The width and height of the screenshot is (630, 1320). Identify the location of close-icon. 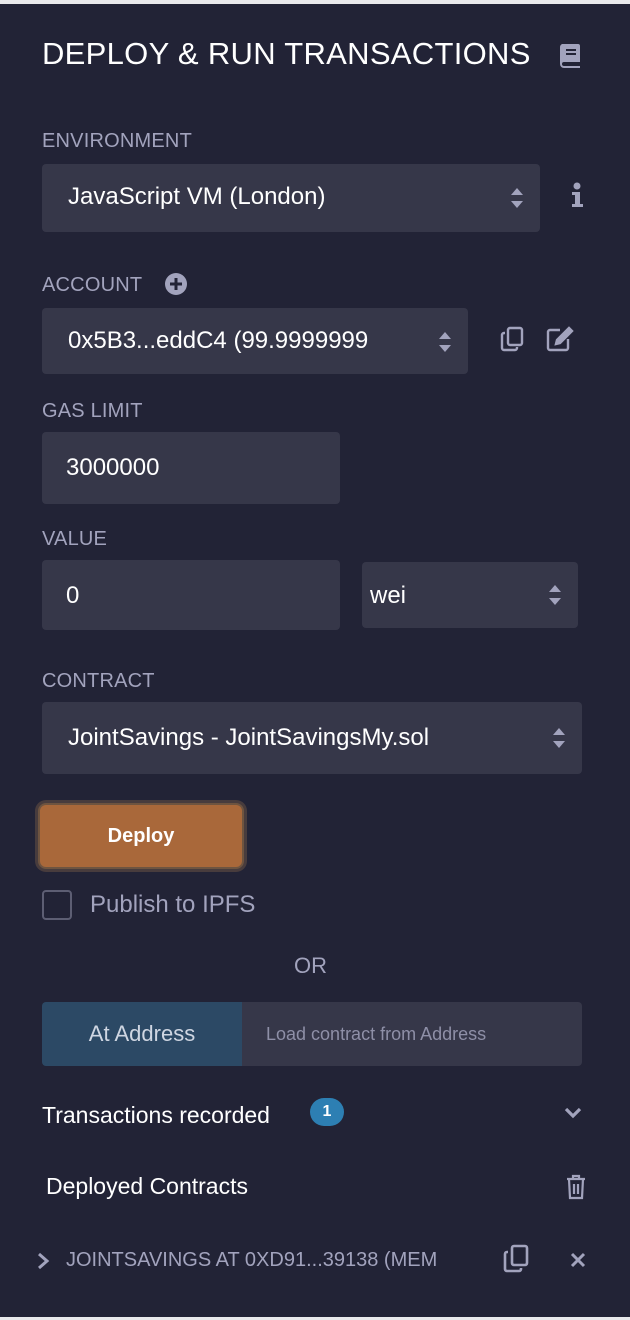
(578, 1260).